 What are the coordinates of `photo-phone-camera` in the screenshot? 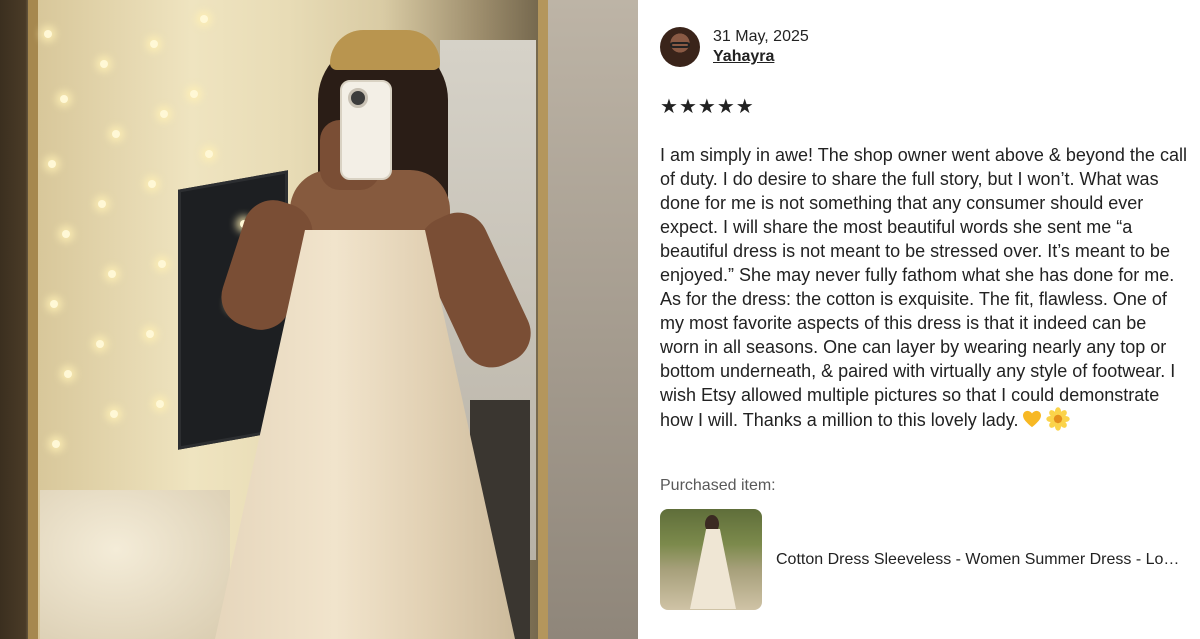 It's located at (358, 98).